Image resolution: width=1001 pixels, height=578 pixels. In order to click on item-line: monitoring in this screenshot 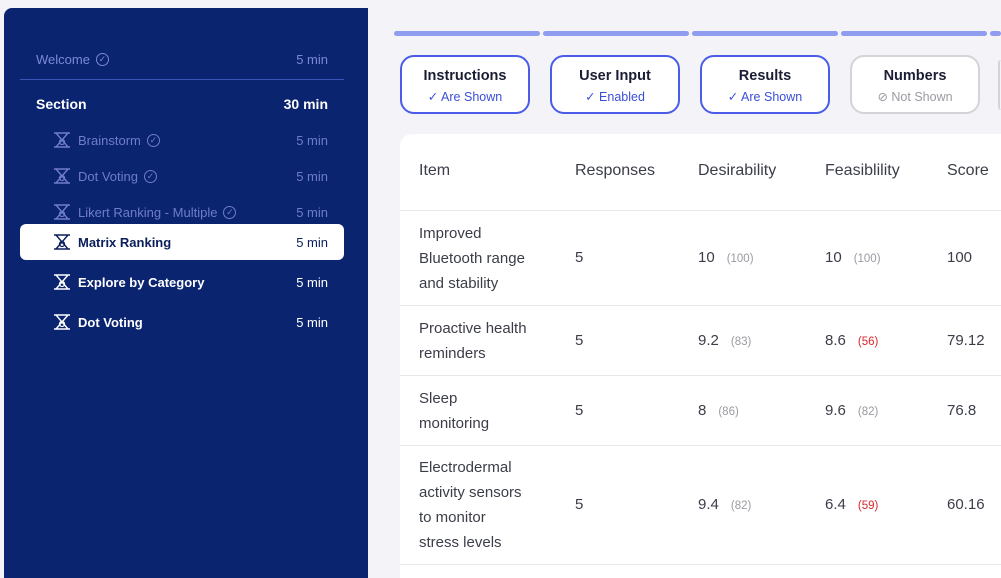, I will do `click(454, 423)`.